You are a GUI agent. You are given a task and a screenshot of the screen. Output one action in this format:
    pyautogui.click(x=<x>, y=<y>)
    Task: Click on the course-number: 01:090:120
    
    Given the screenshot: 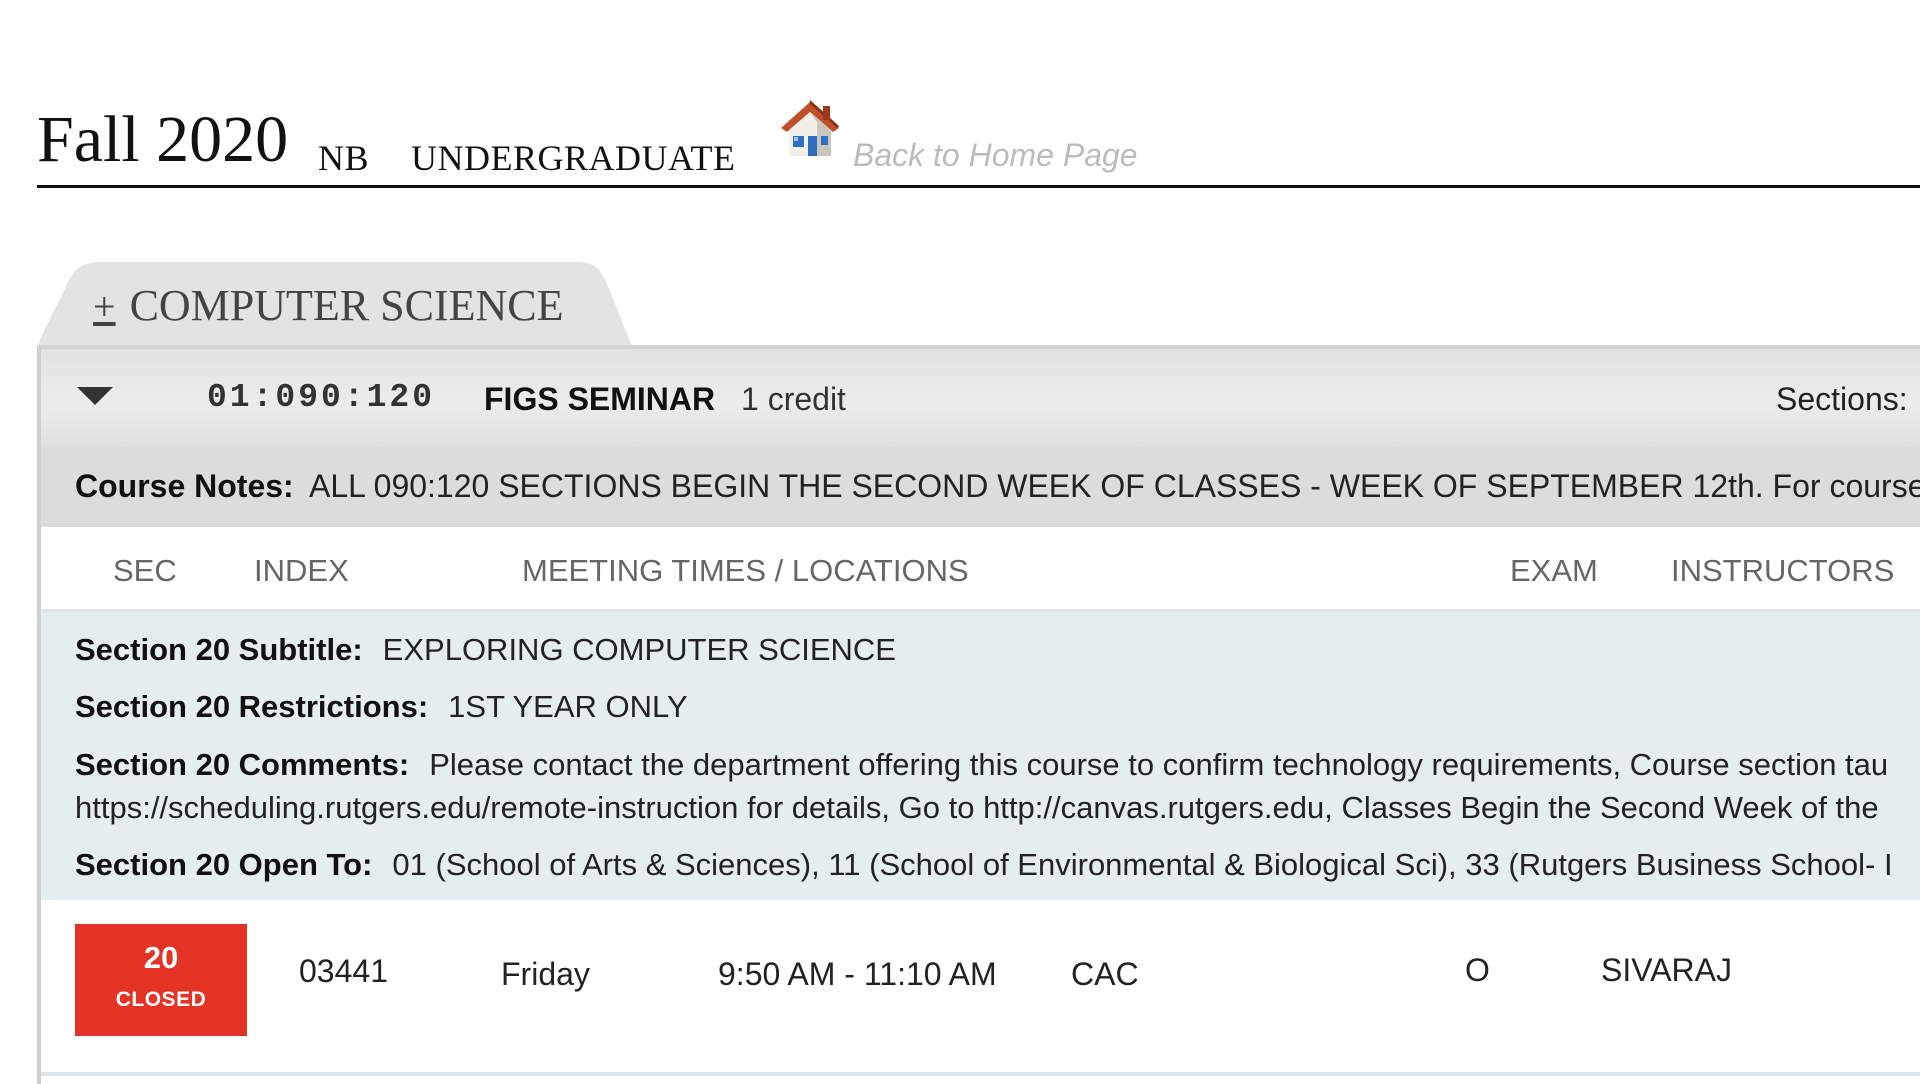 What is the action you would take?
    pyautogui.click(x=321, y=397)
    